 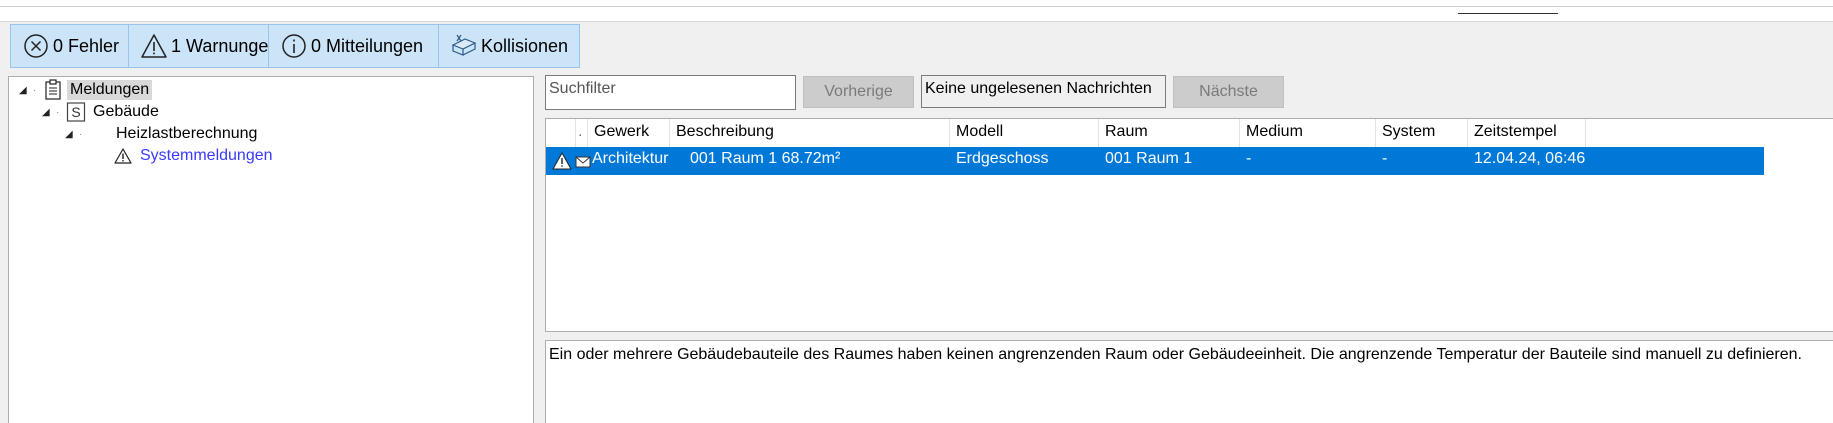 I want to click on tree-label-gebaeude: Gebäude, so click(x=126, y=111).